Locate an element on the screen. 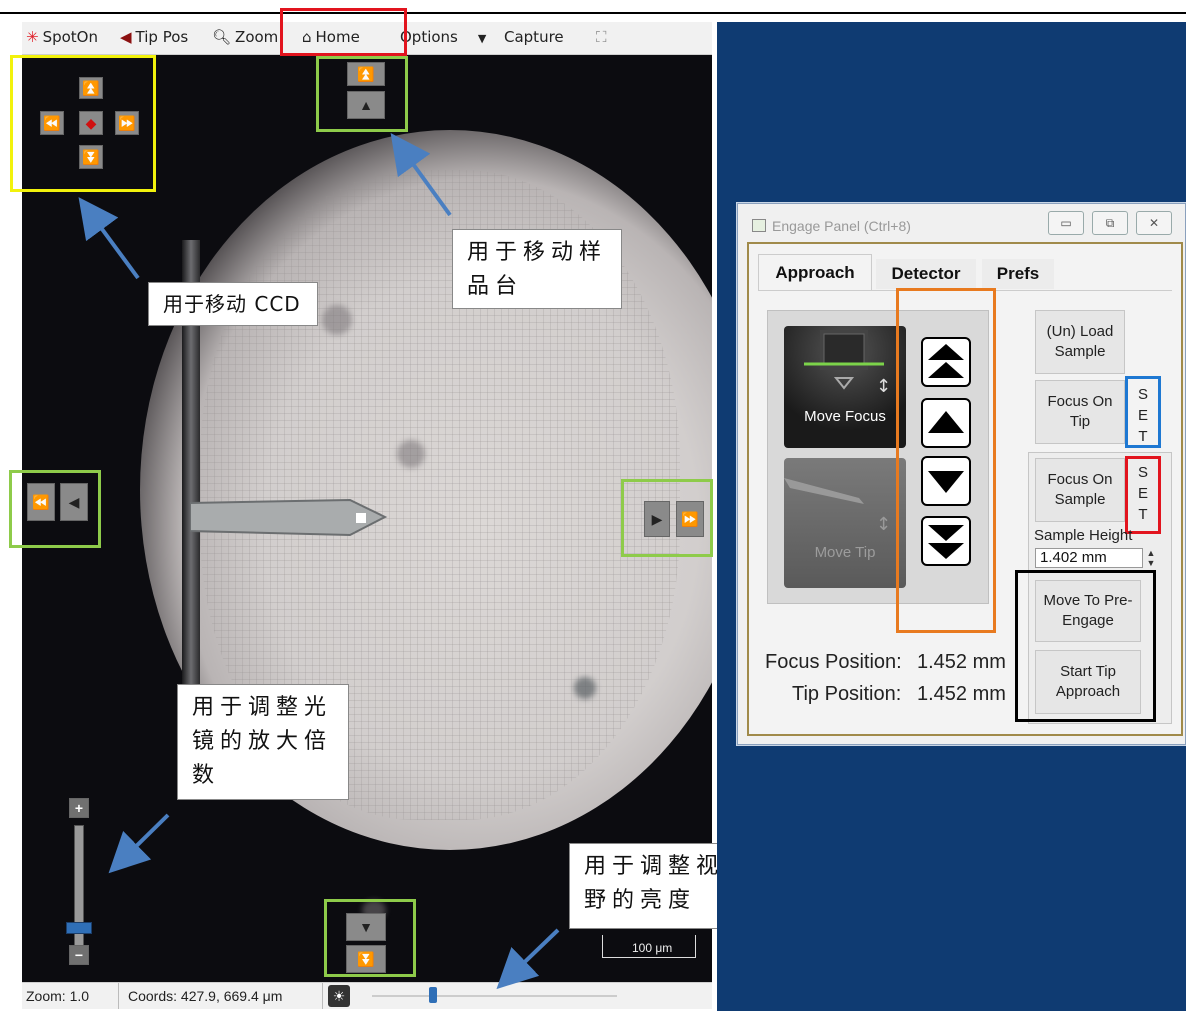 Image resolution: width=1186 pixels, height=1011 pixels. callout-move-ccd: 用于移动 CCD is located at coordinates (233, 304).